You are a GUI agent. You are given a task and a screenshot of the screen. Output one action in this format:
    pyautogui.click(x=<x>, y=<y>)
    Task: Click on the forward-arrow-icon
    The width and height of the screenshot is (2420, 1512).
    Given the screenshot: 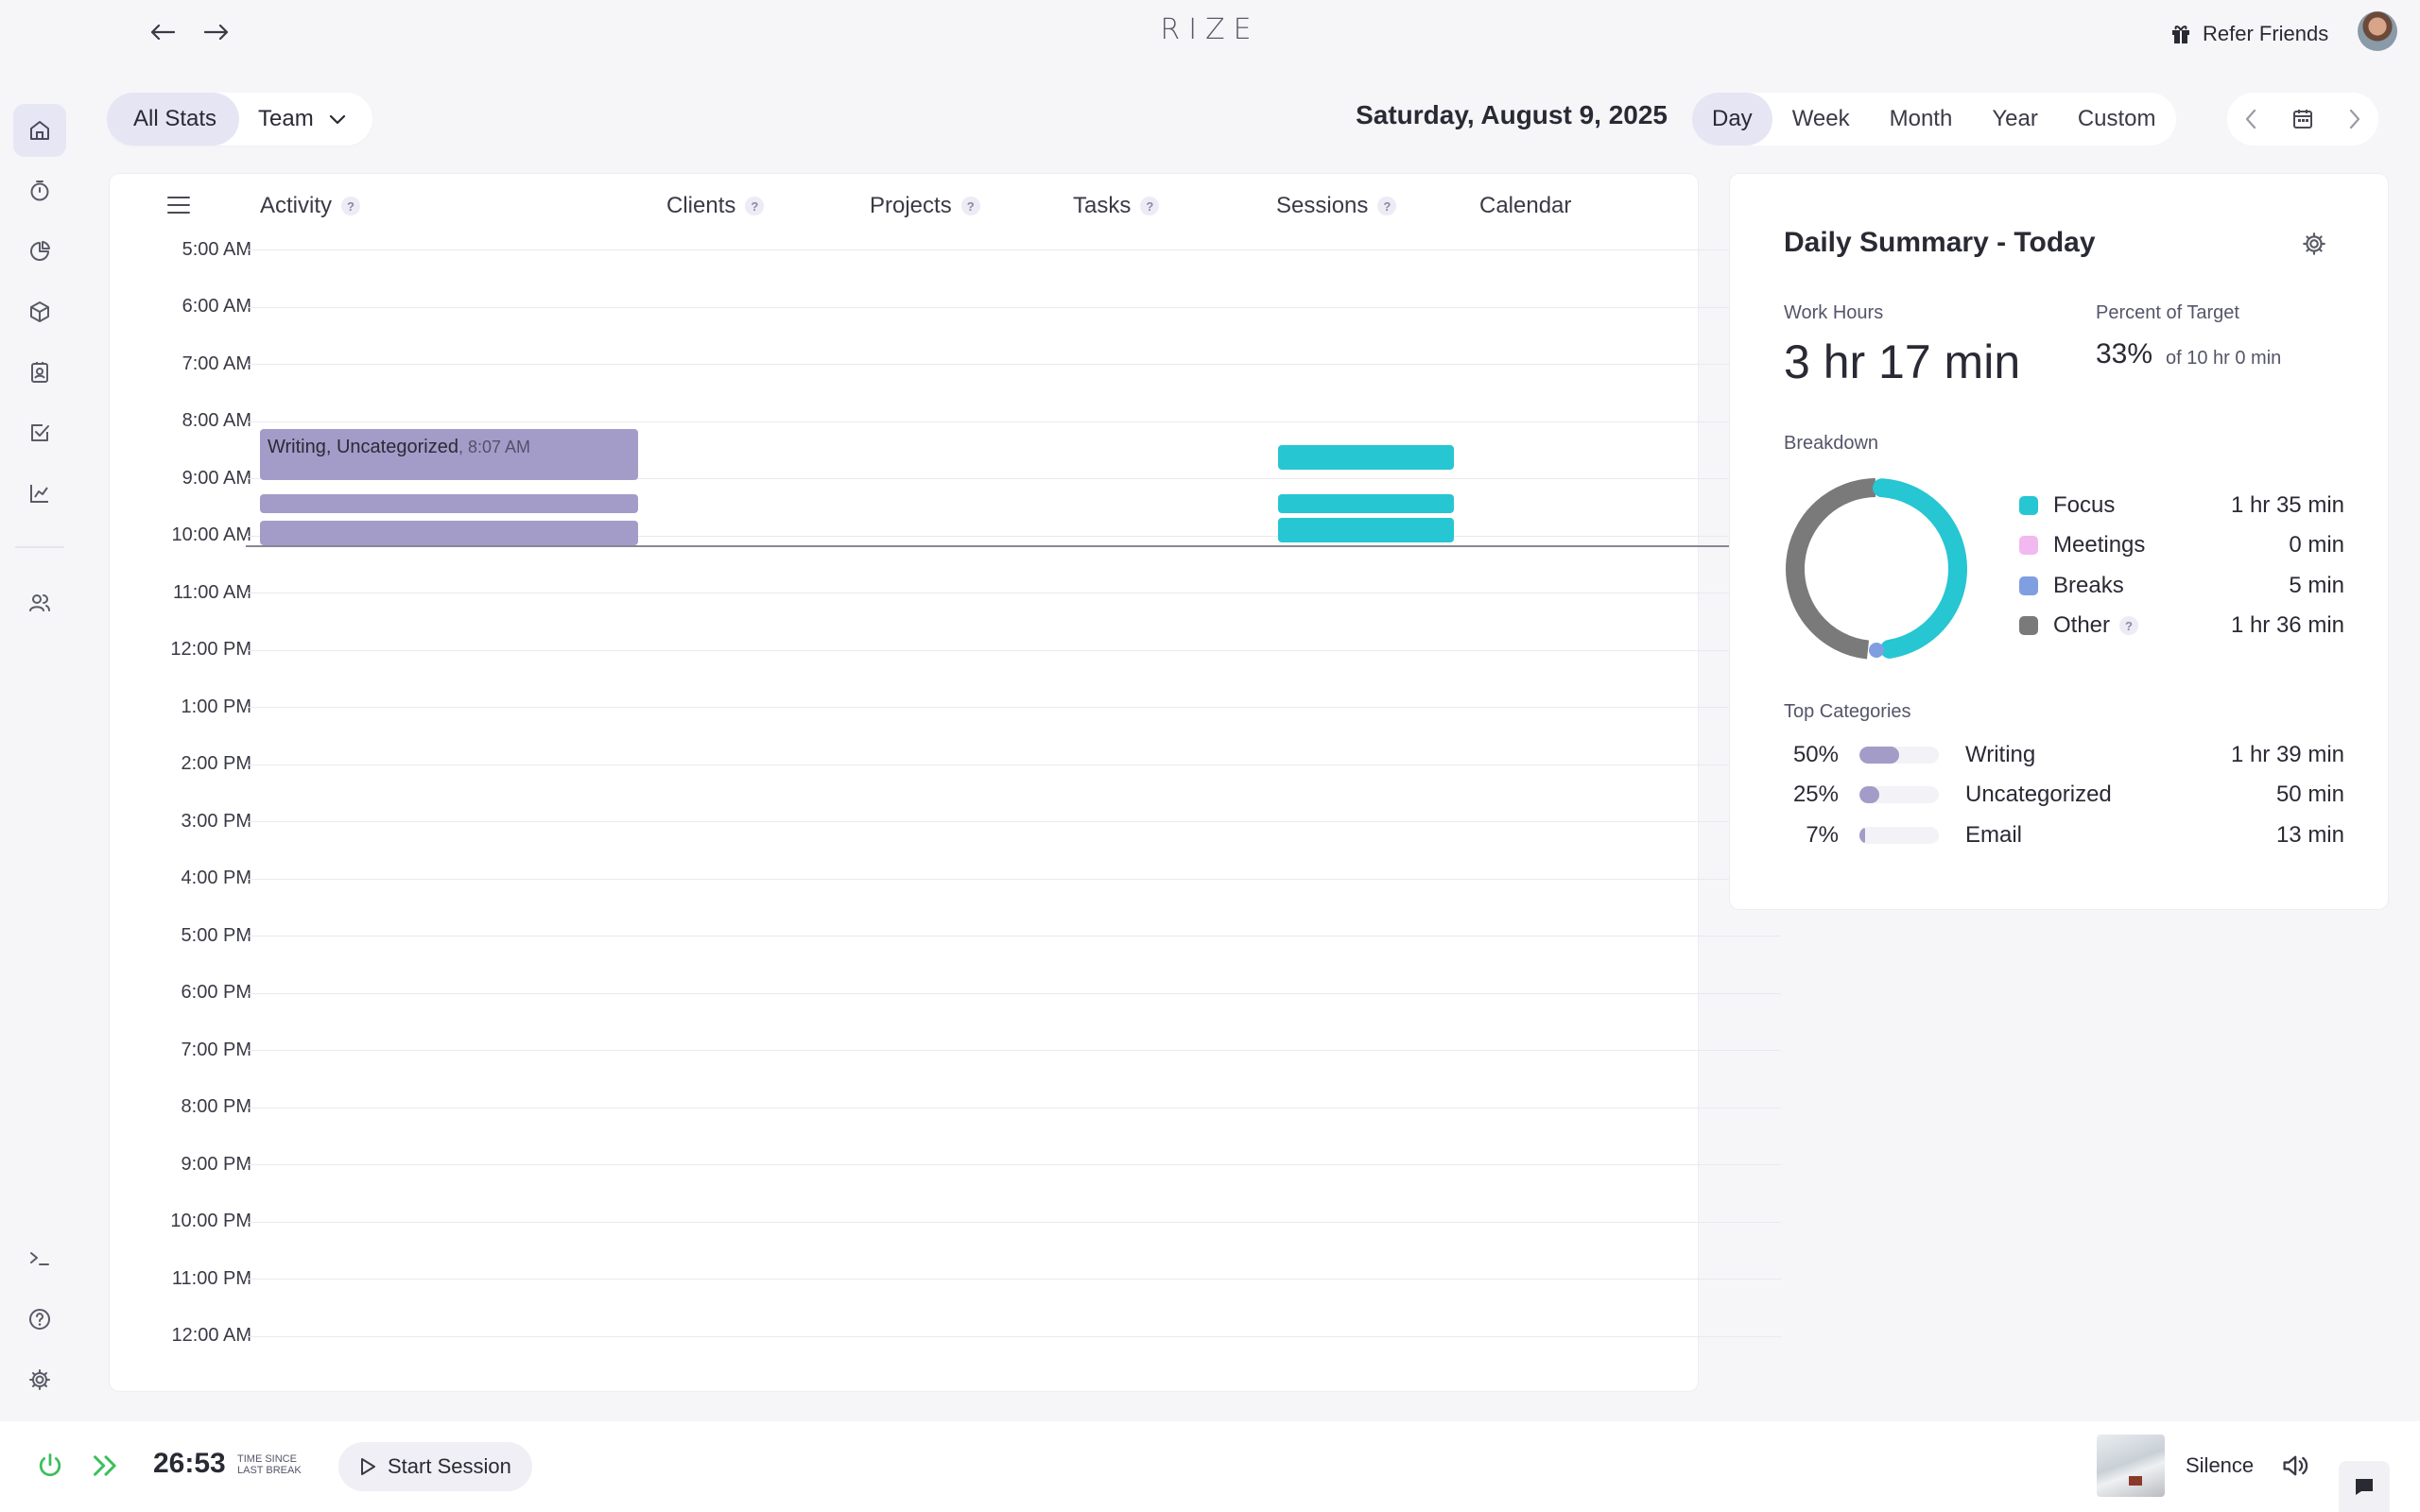 What is the action you would take?
    pyautogui.click(x=217, y=32)
    